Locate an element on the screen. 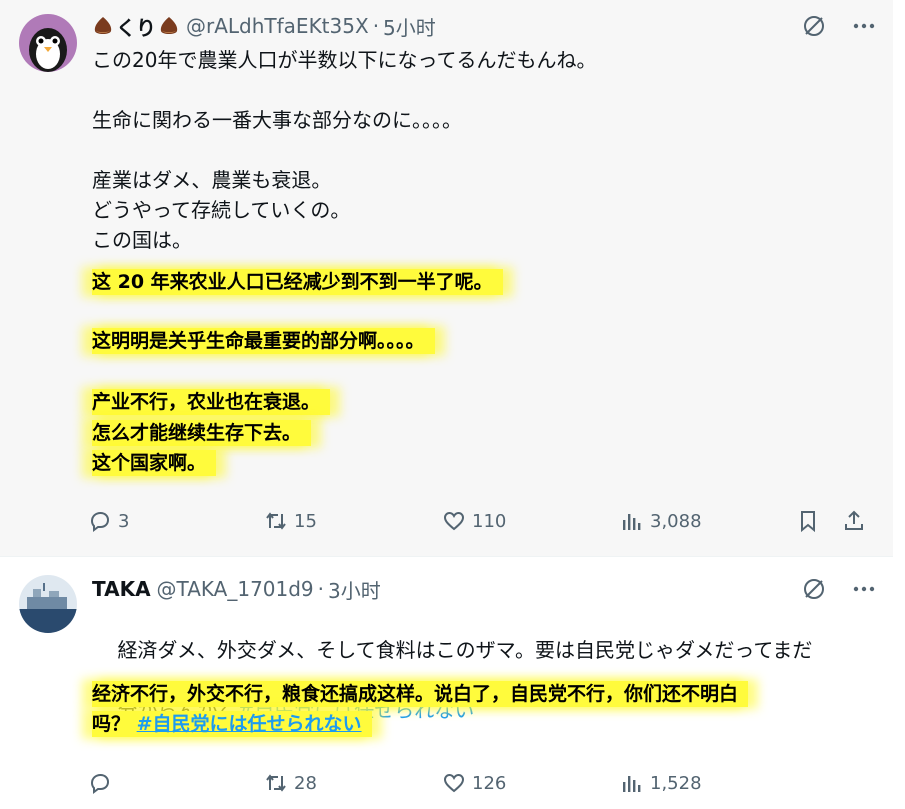 The height and width of the screenshot is (809, 905). like-button: 126 is located at coordinates (474, 783).